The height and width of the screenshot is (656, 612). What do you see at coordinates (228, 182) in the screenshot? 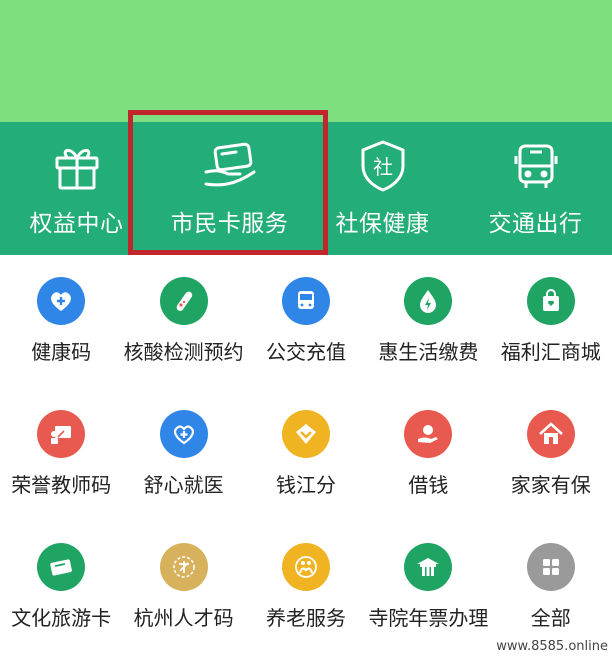
I see `highlight-annotation-box` at bounding box center [228, 182].